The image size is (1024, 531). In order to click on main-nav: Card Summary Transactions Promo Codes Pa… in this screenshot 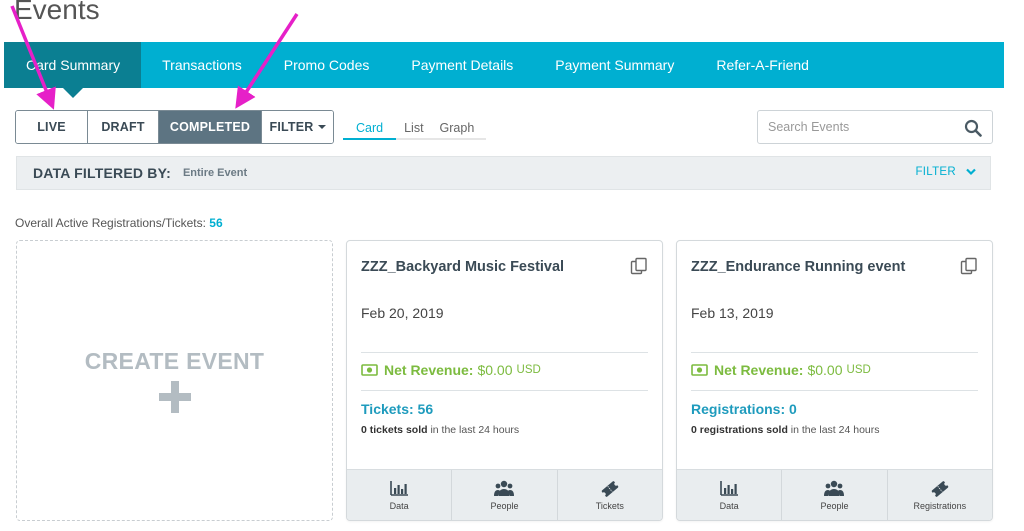, I will do `click(504, 70)`.